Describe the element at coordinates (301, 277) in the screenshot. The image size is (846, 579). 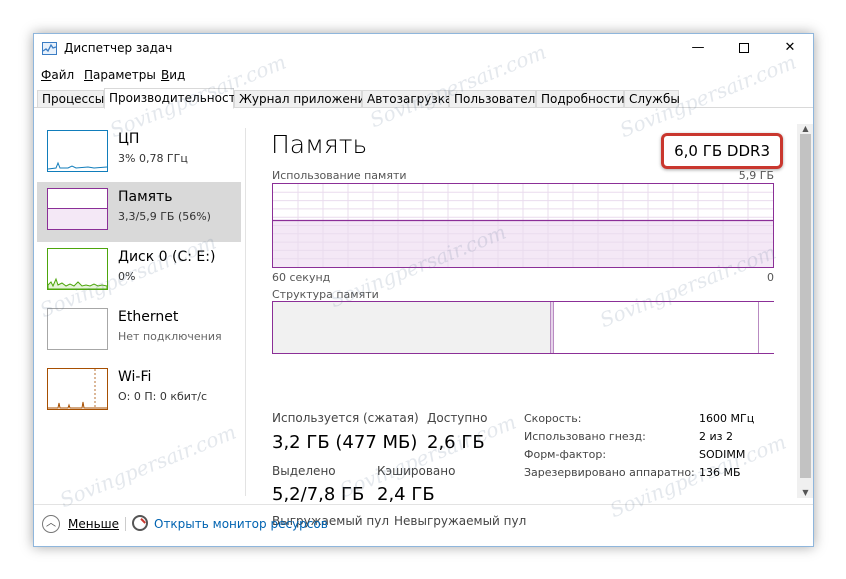
I see `usage-chart-timespan: 60 секунд` at that location.